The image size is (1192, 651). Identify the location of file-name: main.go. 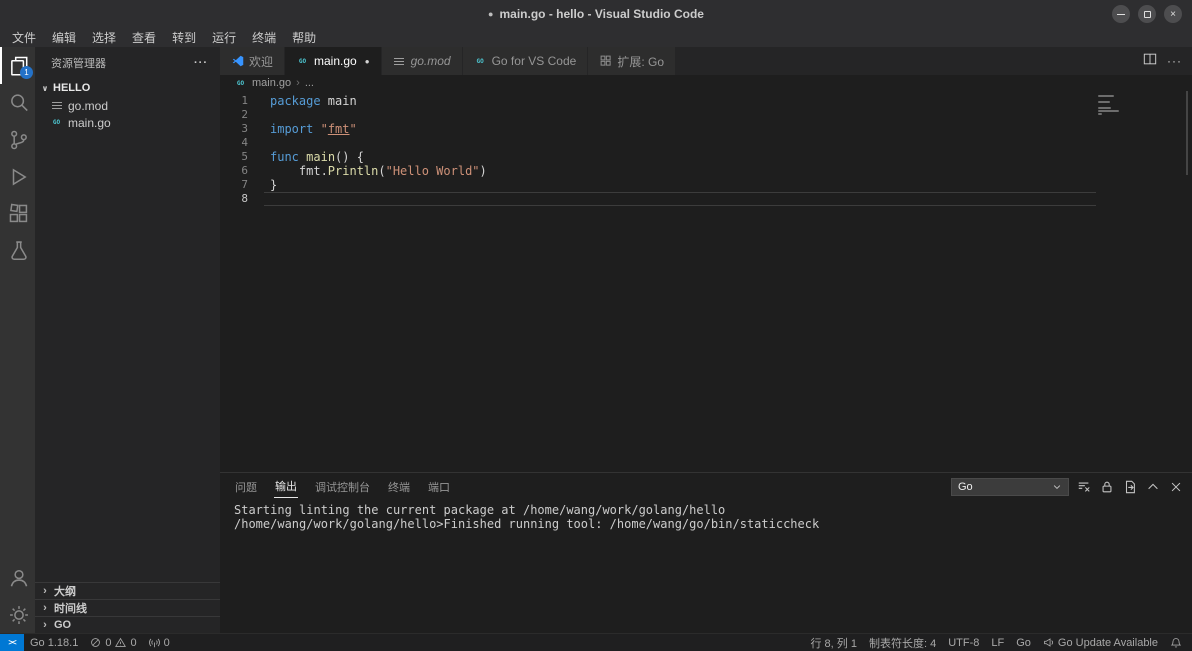
(89, 122).